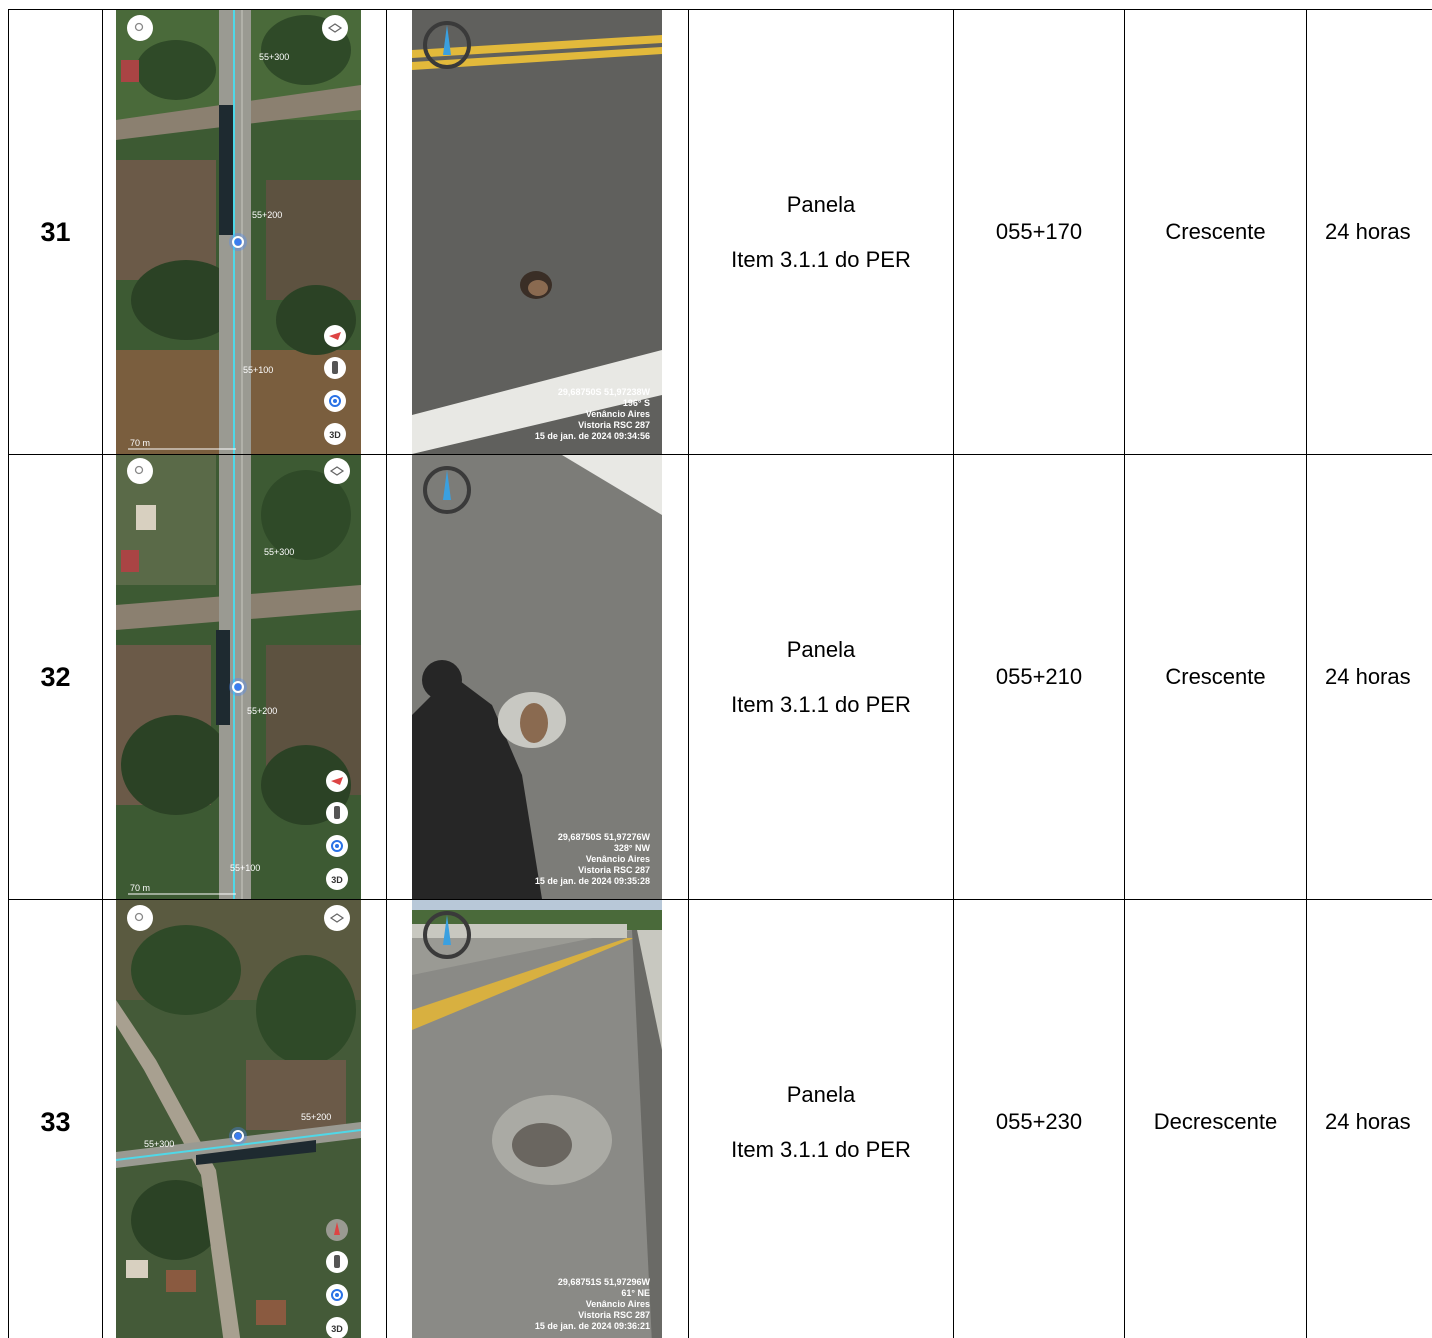 The width and height of the screenshot is (1432, 1338). Describe the element at coordinates (632, 848) in the screenshot. I see `photo-heading: 328° NW` at that location.